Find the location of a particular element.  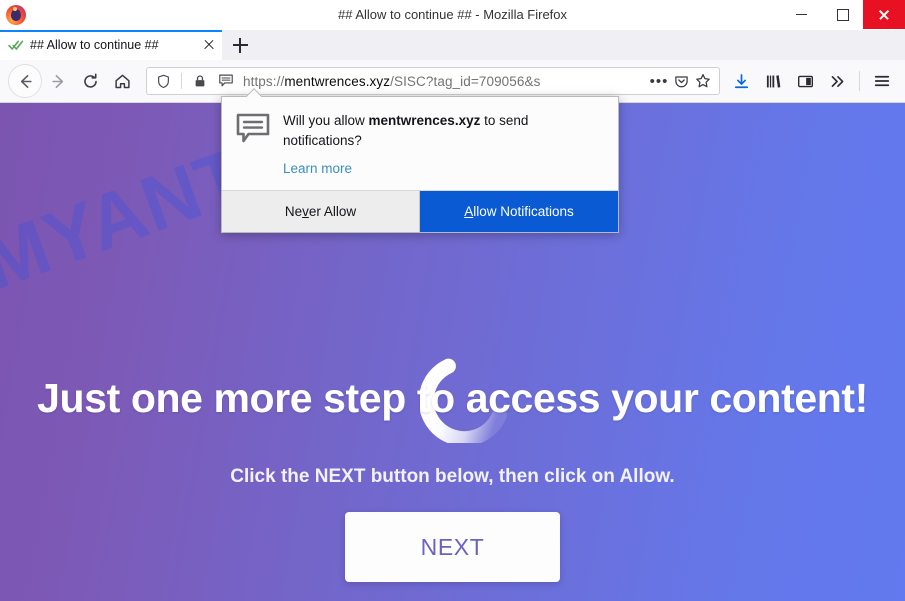

green-double-check-icon is located at coordinates (16, 45).